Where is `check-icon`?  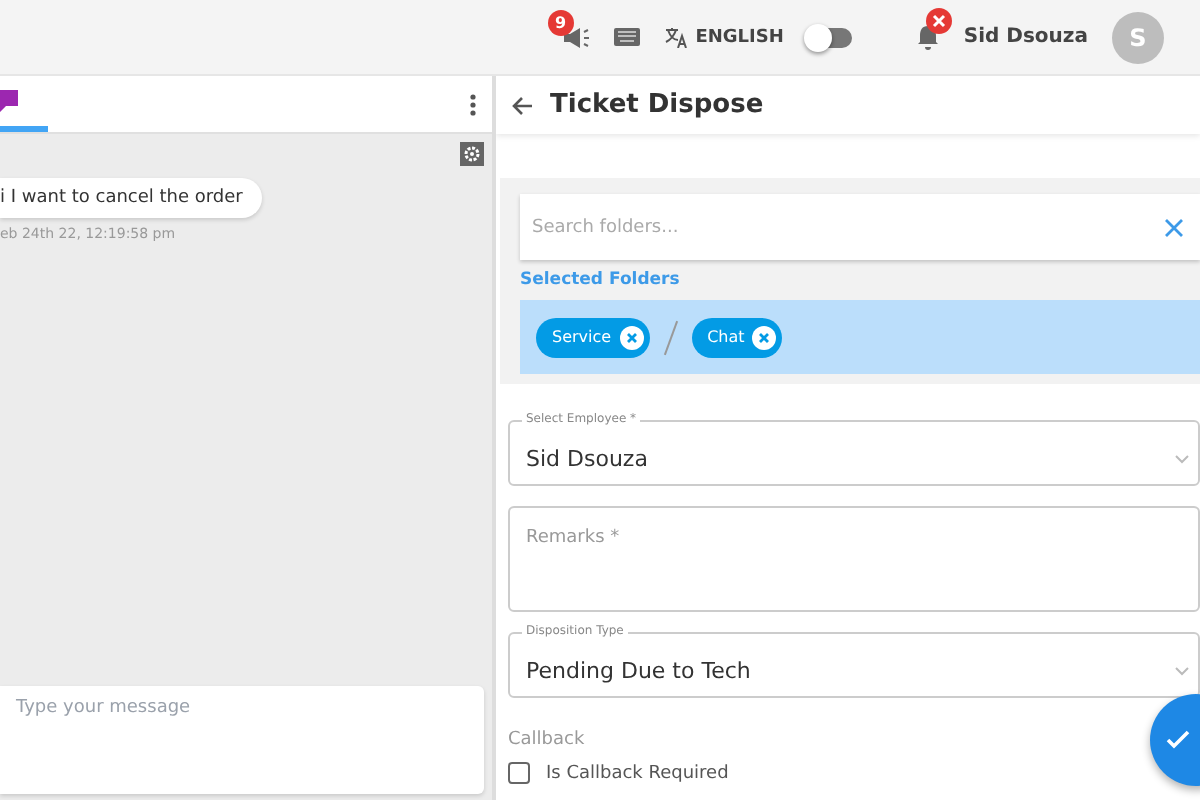
check-icon is located at coordinates (1178, 740).